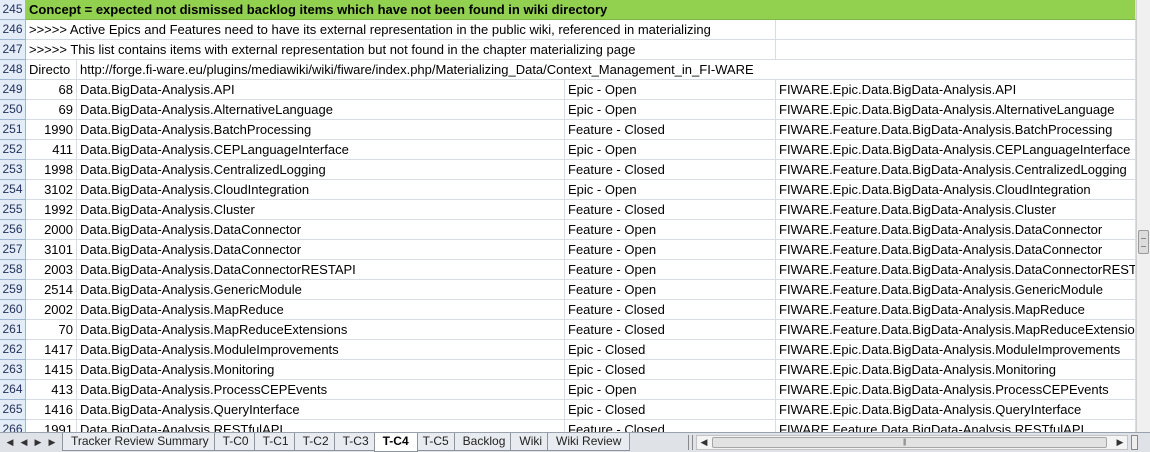 The height and width of the screenshot is (452, 1150). I want to click on item-name-cell: Data.BigData-Analysis.CloudIntegration, so click(321, 190).